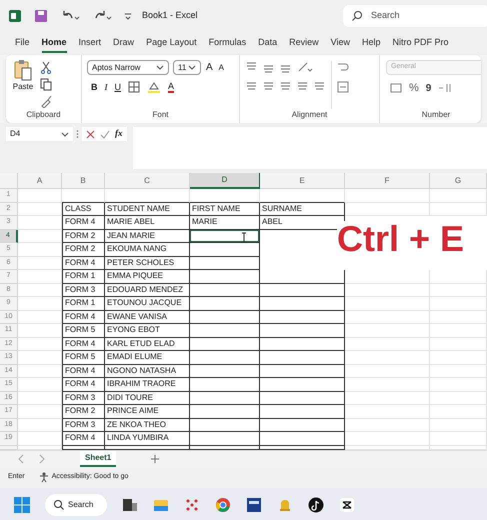 The image size is (487, 520). What do you see at coordinates (46, 101) in the screenshot?
I see `brush-icon` at bounding box center [46, 101].